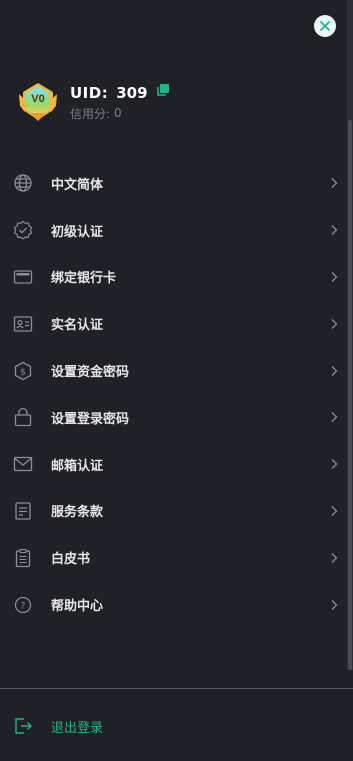 This screenshot has width=353, height=761. Describe the element at coordinates (176, 688) in the screenshot. I see `divider` at that location.